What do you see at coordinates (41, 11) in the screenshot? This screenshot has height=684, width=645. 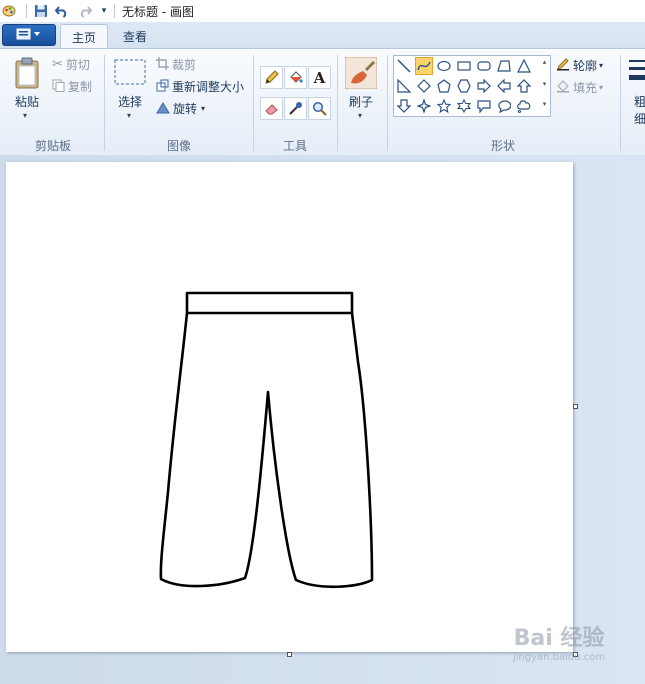 I see `save-icon` at bounding box center [41, 11].